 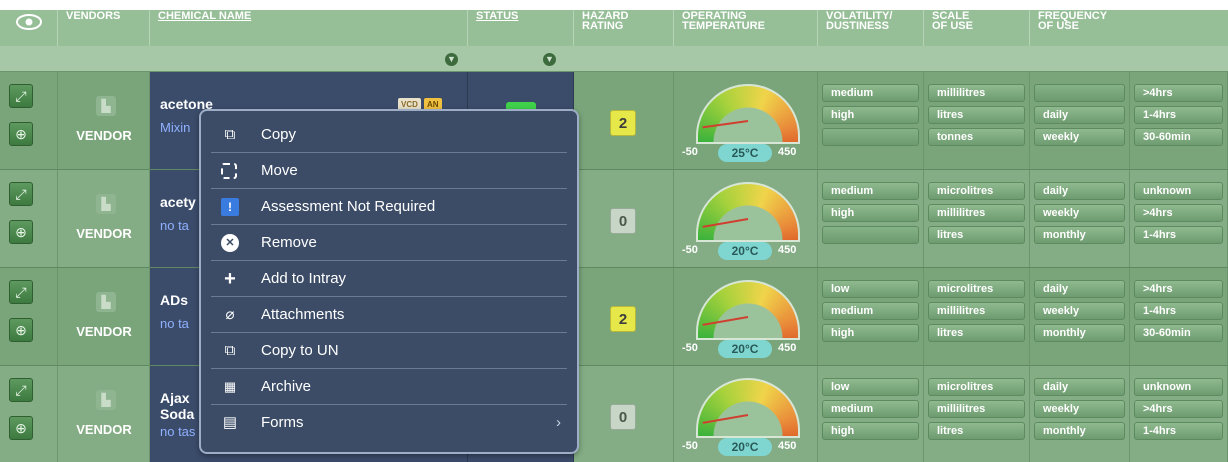 I want to click on header-chemical-name: CHEMICAL NAME, so click(x=309, y=28).